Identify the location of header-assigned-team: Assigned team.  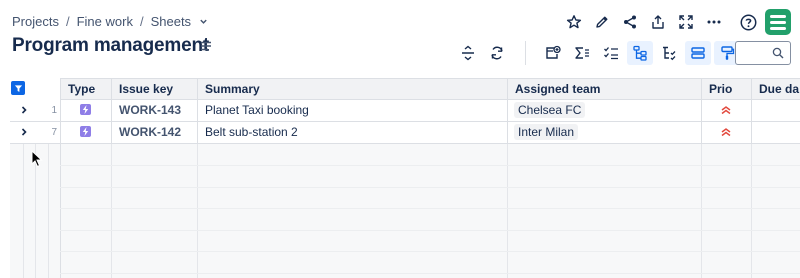
(604, 89).